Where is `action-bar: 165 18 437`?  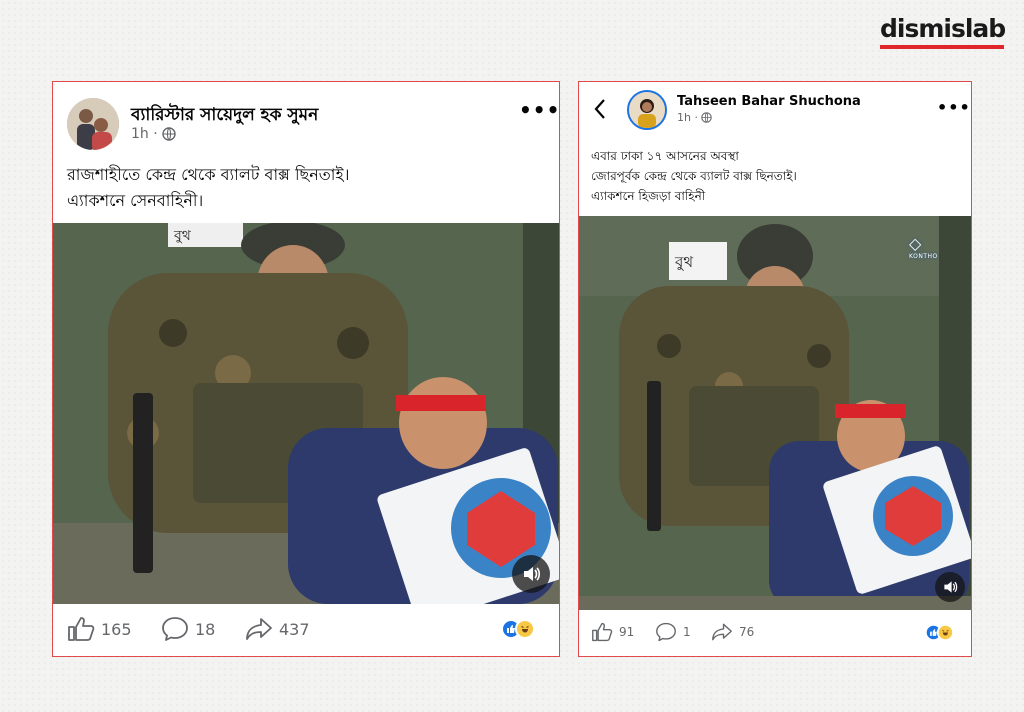 action-bar: 165 18 437 is located at coordinates (306, 629).